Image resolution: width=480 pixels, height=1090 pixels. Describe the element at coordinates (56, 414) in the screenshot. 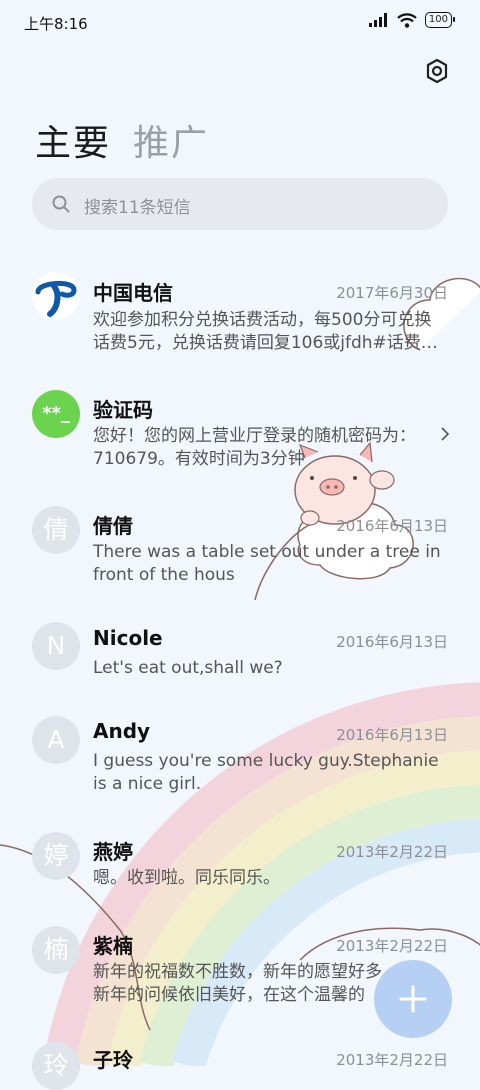

I see `verification-avatar-icon: **_` at that location.